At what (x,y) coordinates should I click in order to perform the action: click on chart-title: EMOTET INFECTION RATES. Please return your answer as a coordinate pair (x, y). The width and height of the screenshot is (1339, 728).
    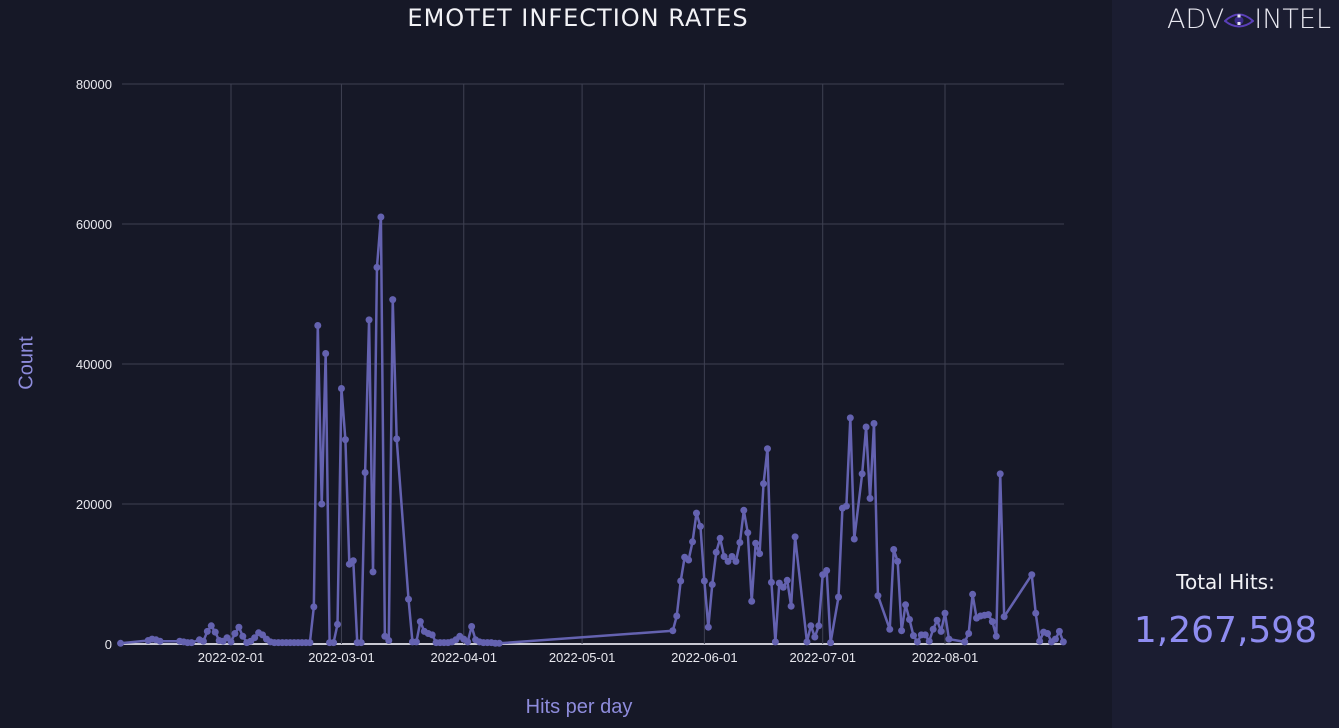
    Looking at the image, I should click on (578, 18).